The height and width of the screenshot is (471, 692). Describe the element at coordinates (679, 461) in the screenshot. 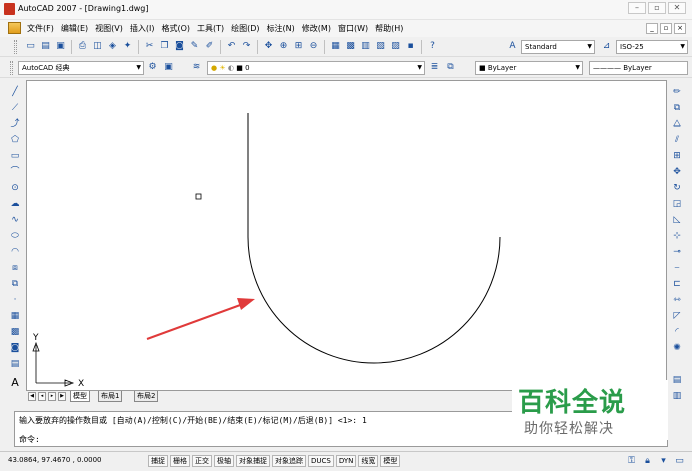

I see `clean-screen-icon: ▭` at that location.